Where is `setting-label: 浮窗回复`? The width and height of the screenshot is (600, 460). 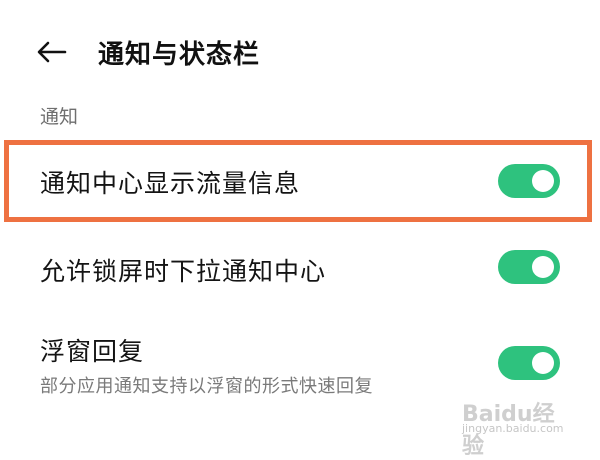
setting-label: 浮窗回复 is located at coordinates (92, 351).